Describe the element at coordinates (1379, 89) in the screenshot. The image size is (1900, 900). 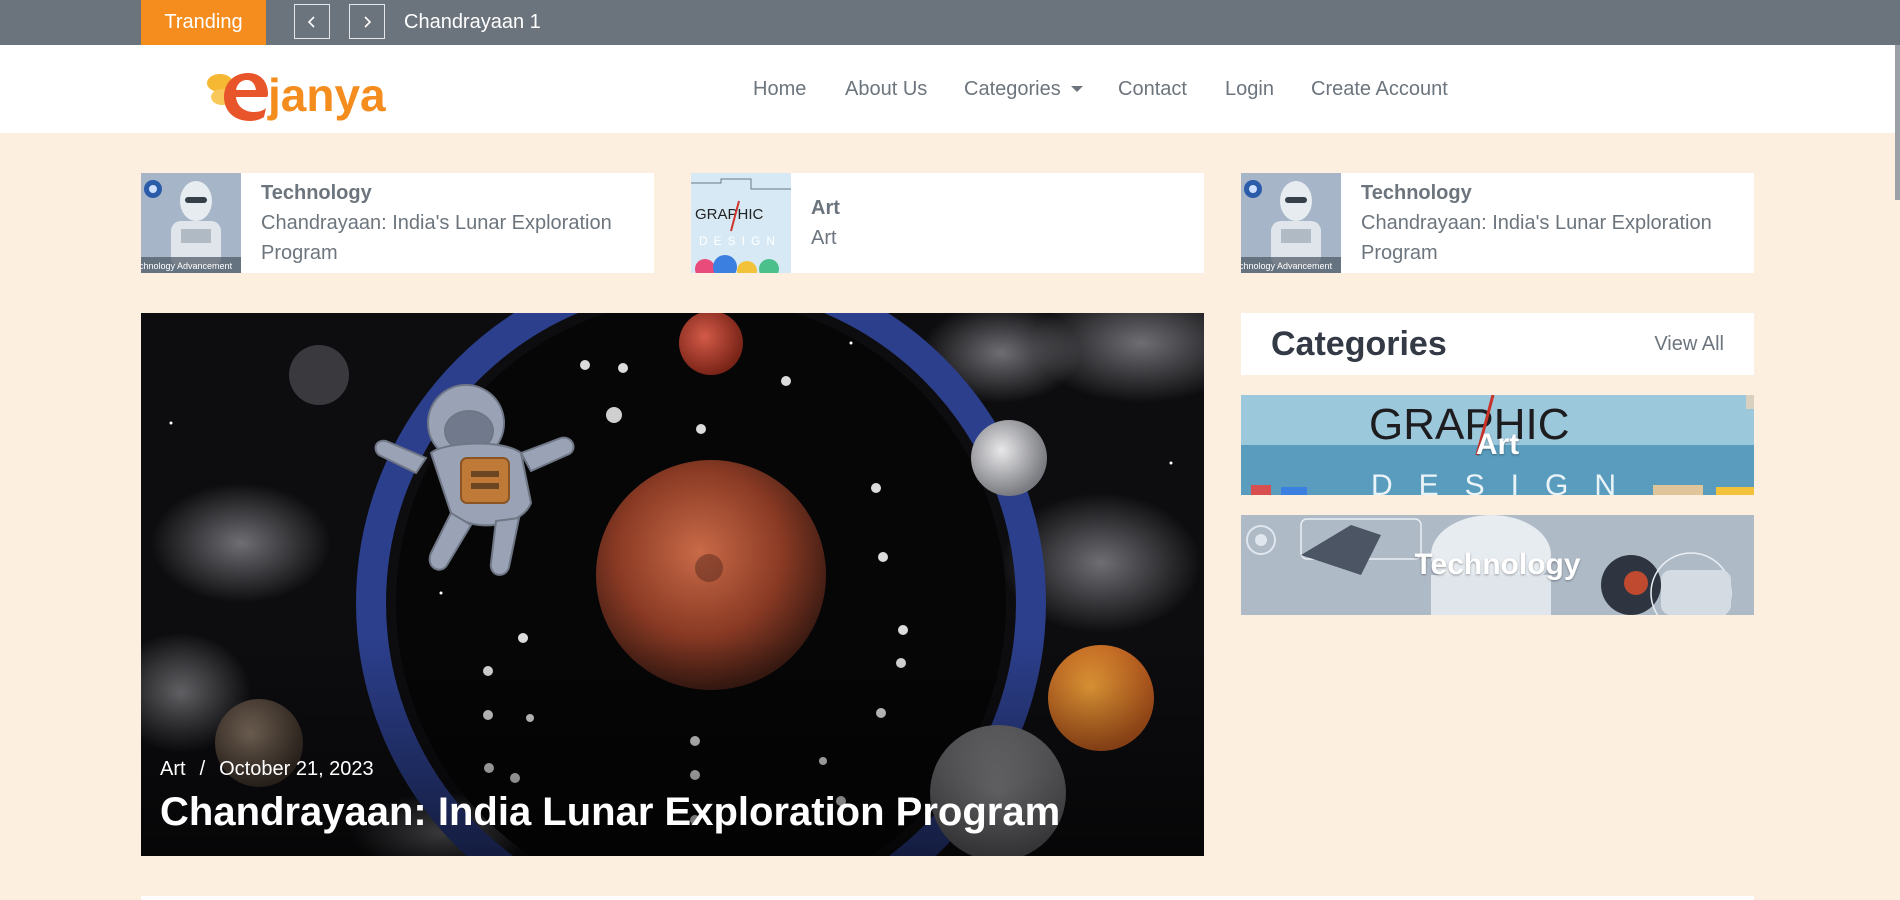
I see `nav-create-account: Create Account` at that location.